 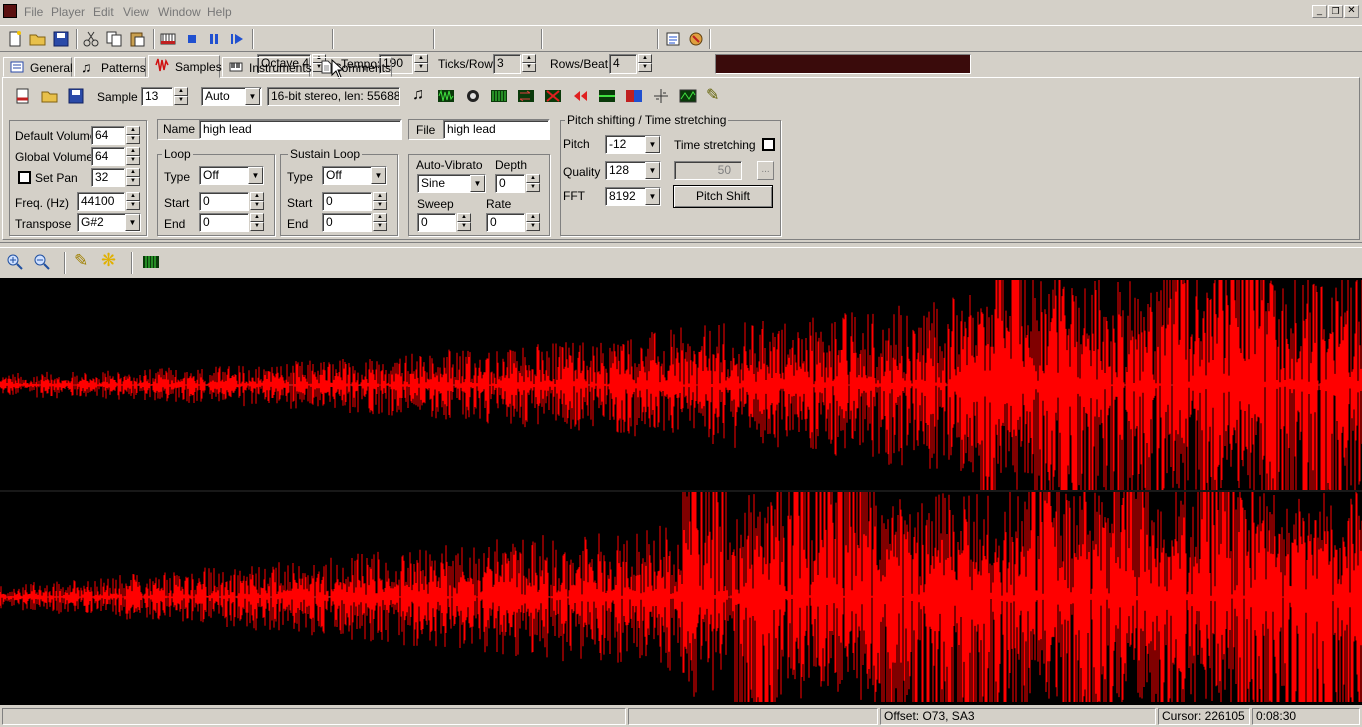 What do you see at coordinates (15, 39) in the screenshot?
I see `new-file-icon` at bounding box center [15, 39].